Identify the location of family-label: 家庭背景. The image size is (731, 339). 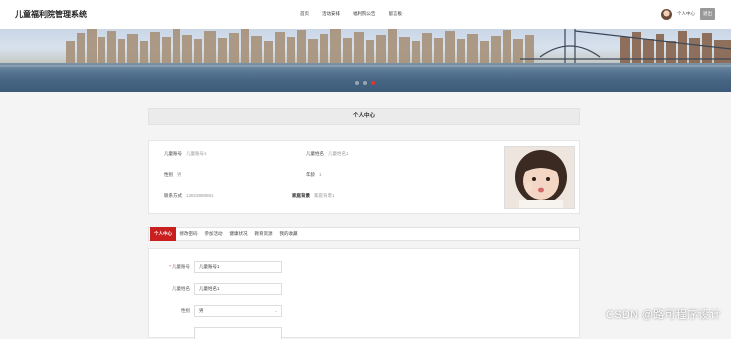
(301, 195).